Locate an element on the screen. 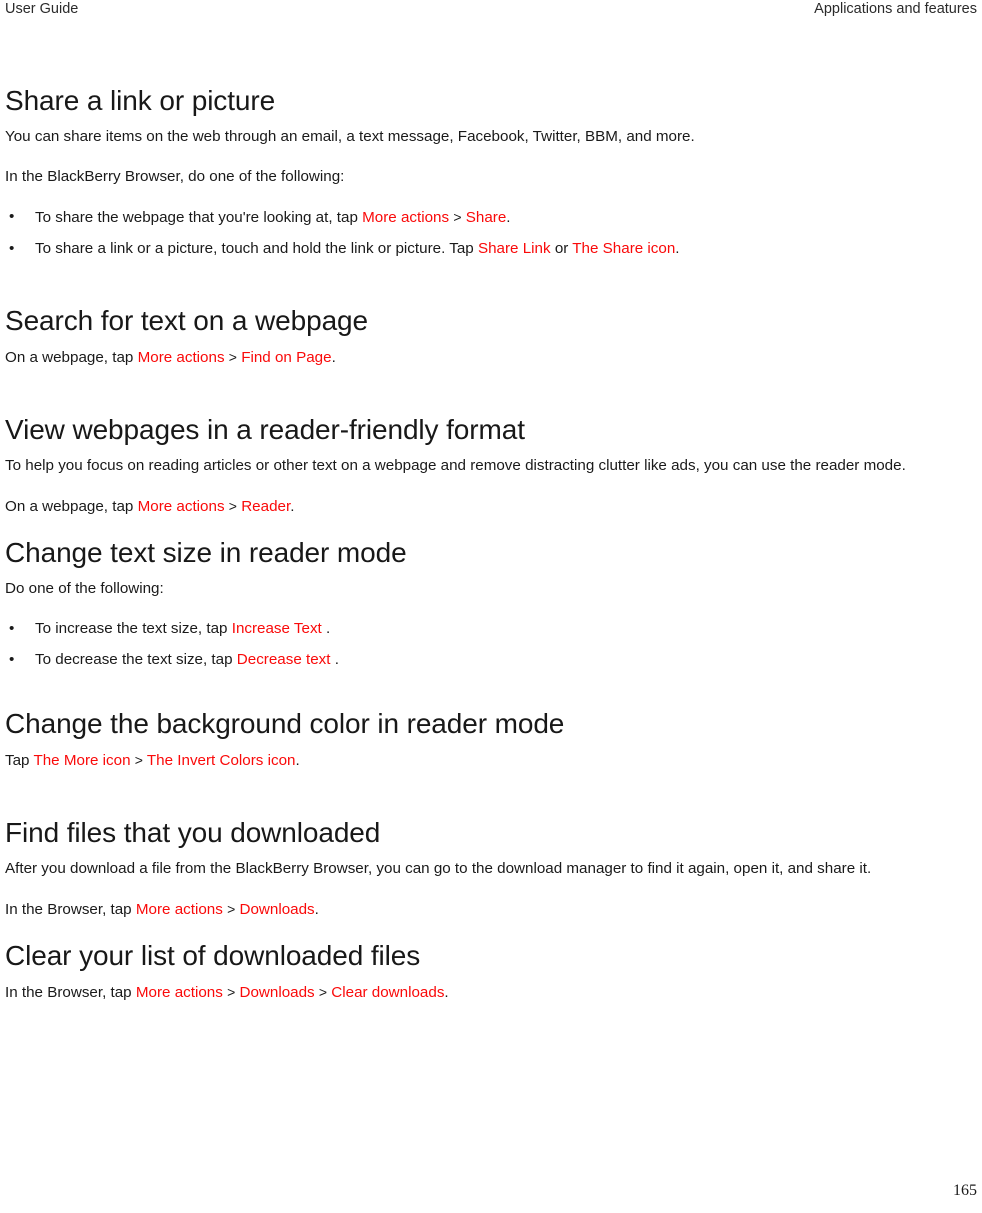 This screenshot has width=982, height=1213. bullet-text-pre: To decrease the text size, tap is located at coordinates (134, 659).